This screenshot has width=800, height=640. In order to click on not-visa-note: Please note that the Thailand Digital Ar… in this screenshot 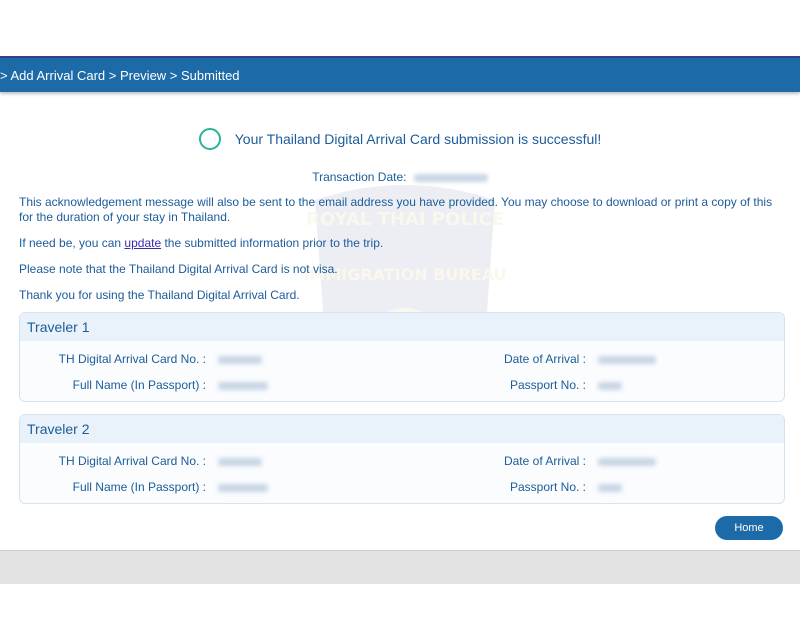, I will do `click(178, 269)`.